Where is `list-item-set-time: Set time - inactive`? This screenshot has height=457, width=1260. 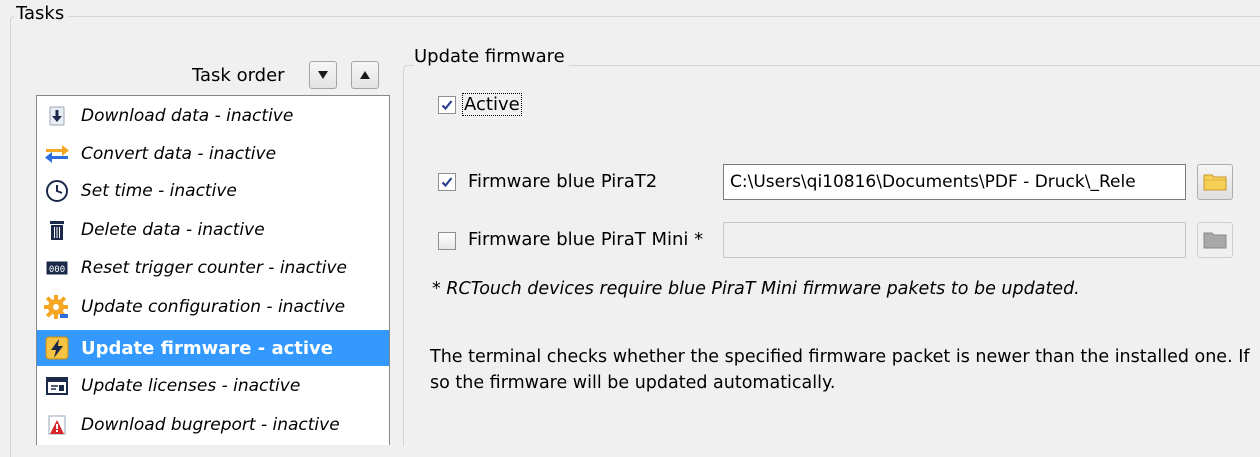
list-item-set-time: Set time - inactive is located at coordinates (213, 191).